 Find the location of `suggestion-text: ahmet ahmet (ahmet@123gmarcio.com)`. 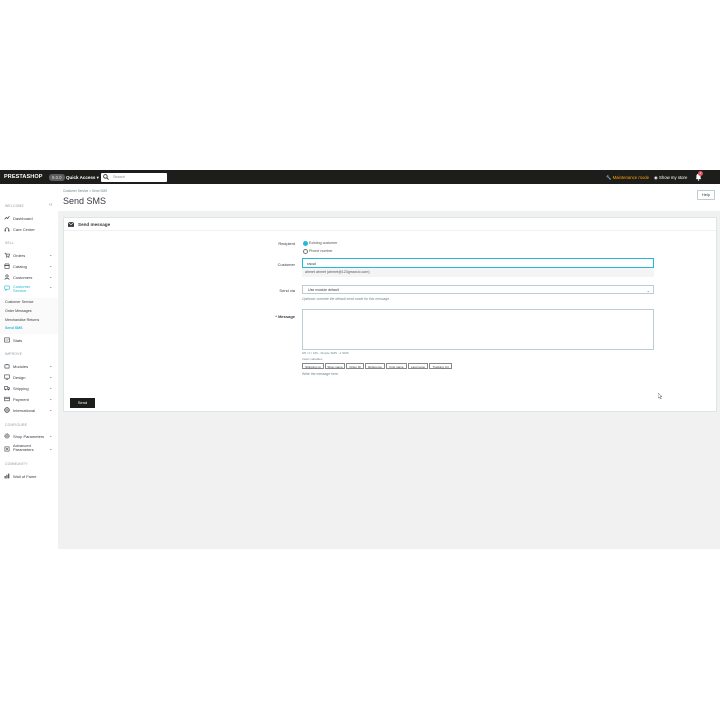

suggestion-text: ahmet ahmet (ahmet@123gmarcio.com) is located at coordinates (337, 272).